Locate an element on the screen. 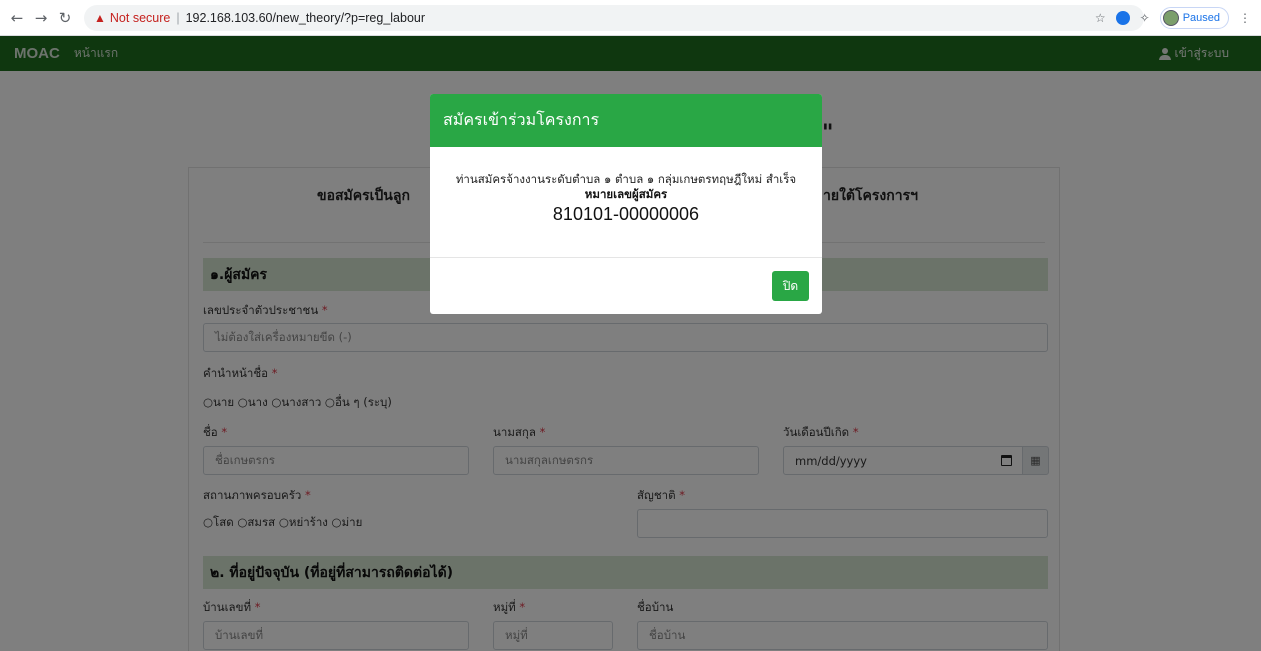 The image size is (1261, 651). bookmark-star-icon: ☆ is located at coordinates (1100, 18).